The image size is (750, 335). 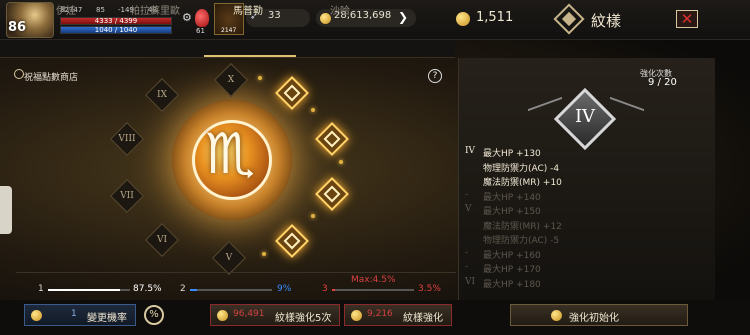 I want to click on hp-bar: 4333 / 4399, so click(x=116, y=21).